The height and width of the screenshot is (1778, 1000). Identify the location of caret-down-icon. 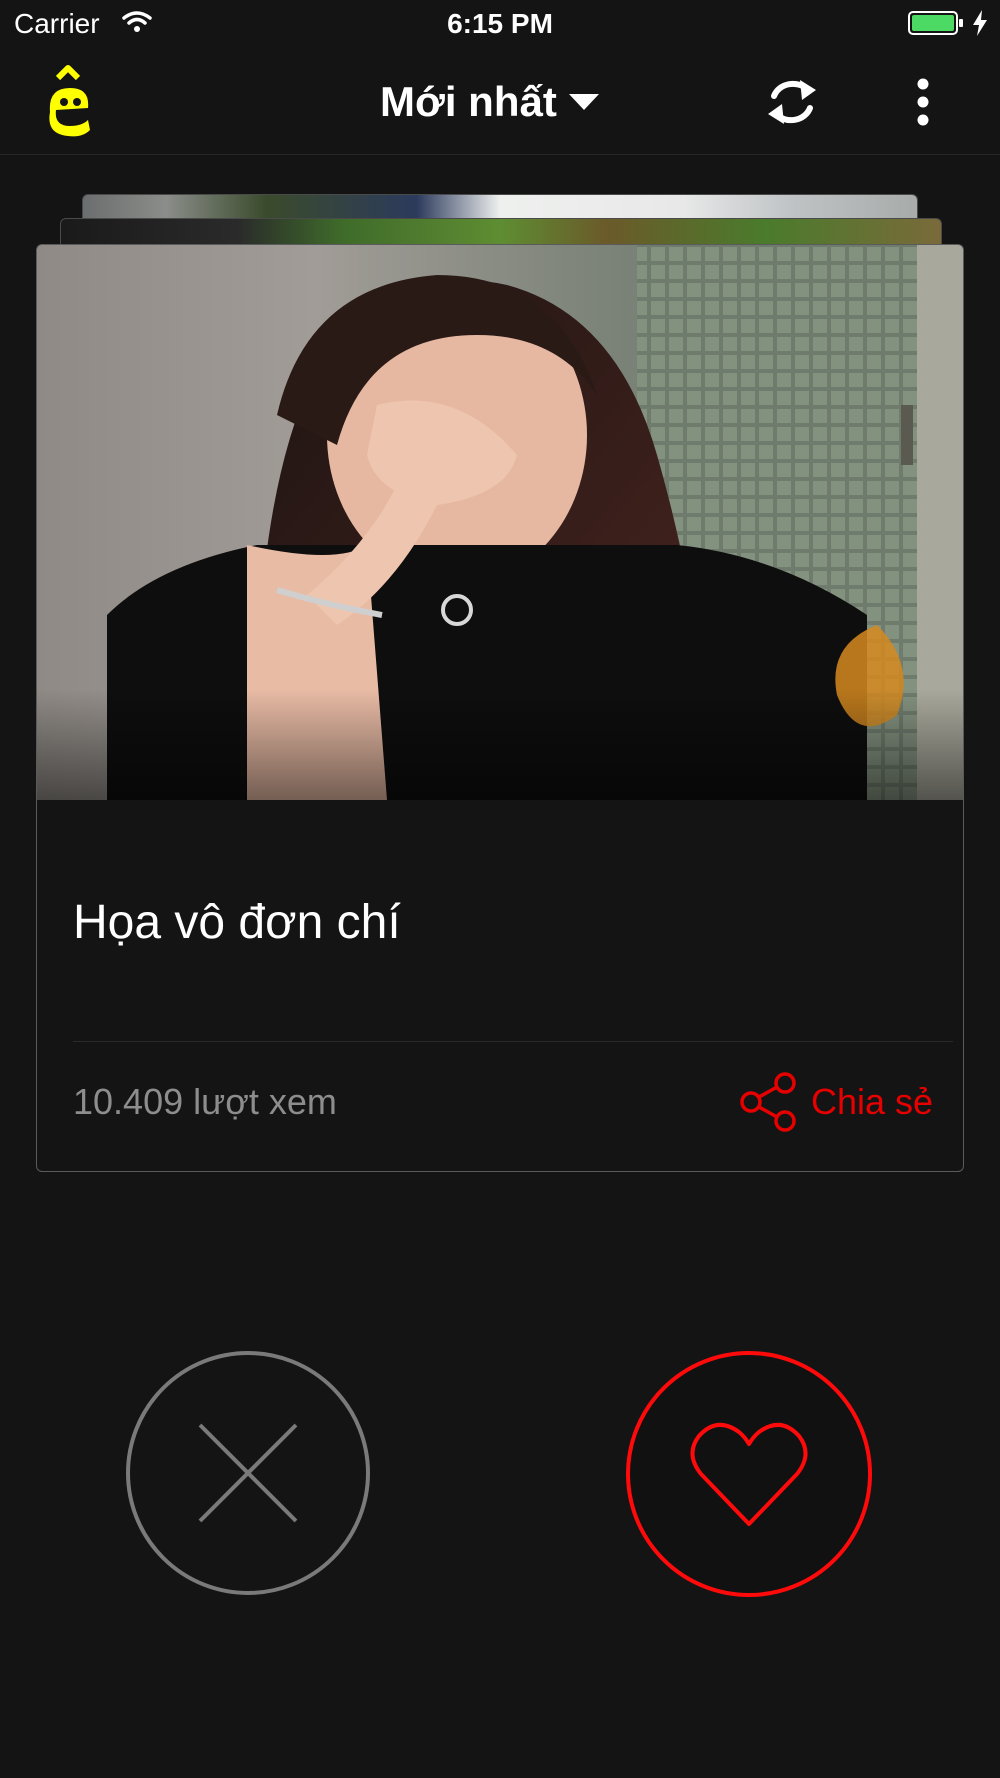
(583, 102).